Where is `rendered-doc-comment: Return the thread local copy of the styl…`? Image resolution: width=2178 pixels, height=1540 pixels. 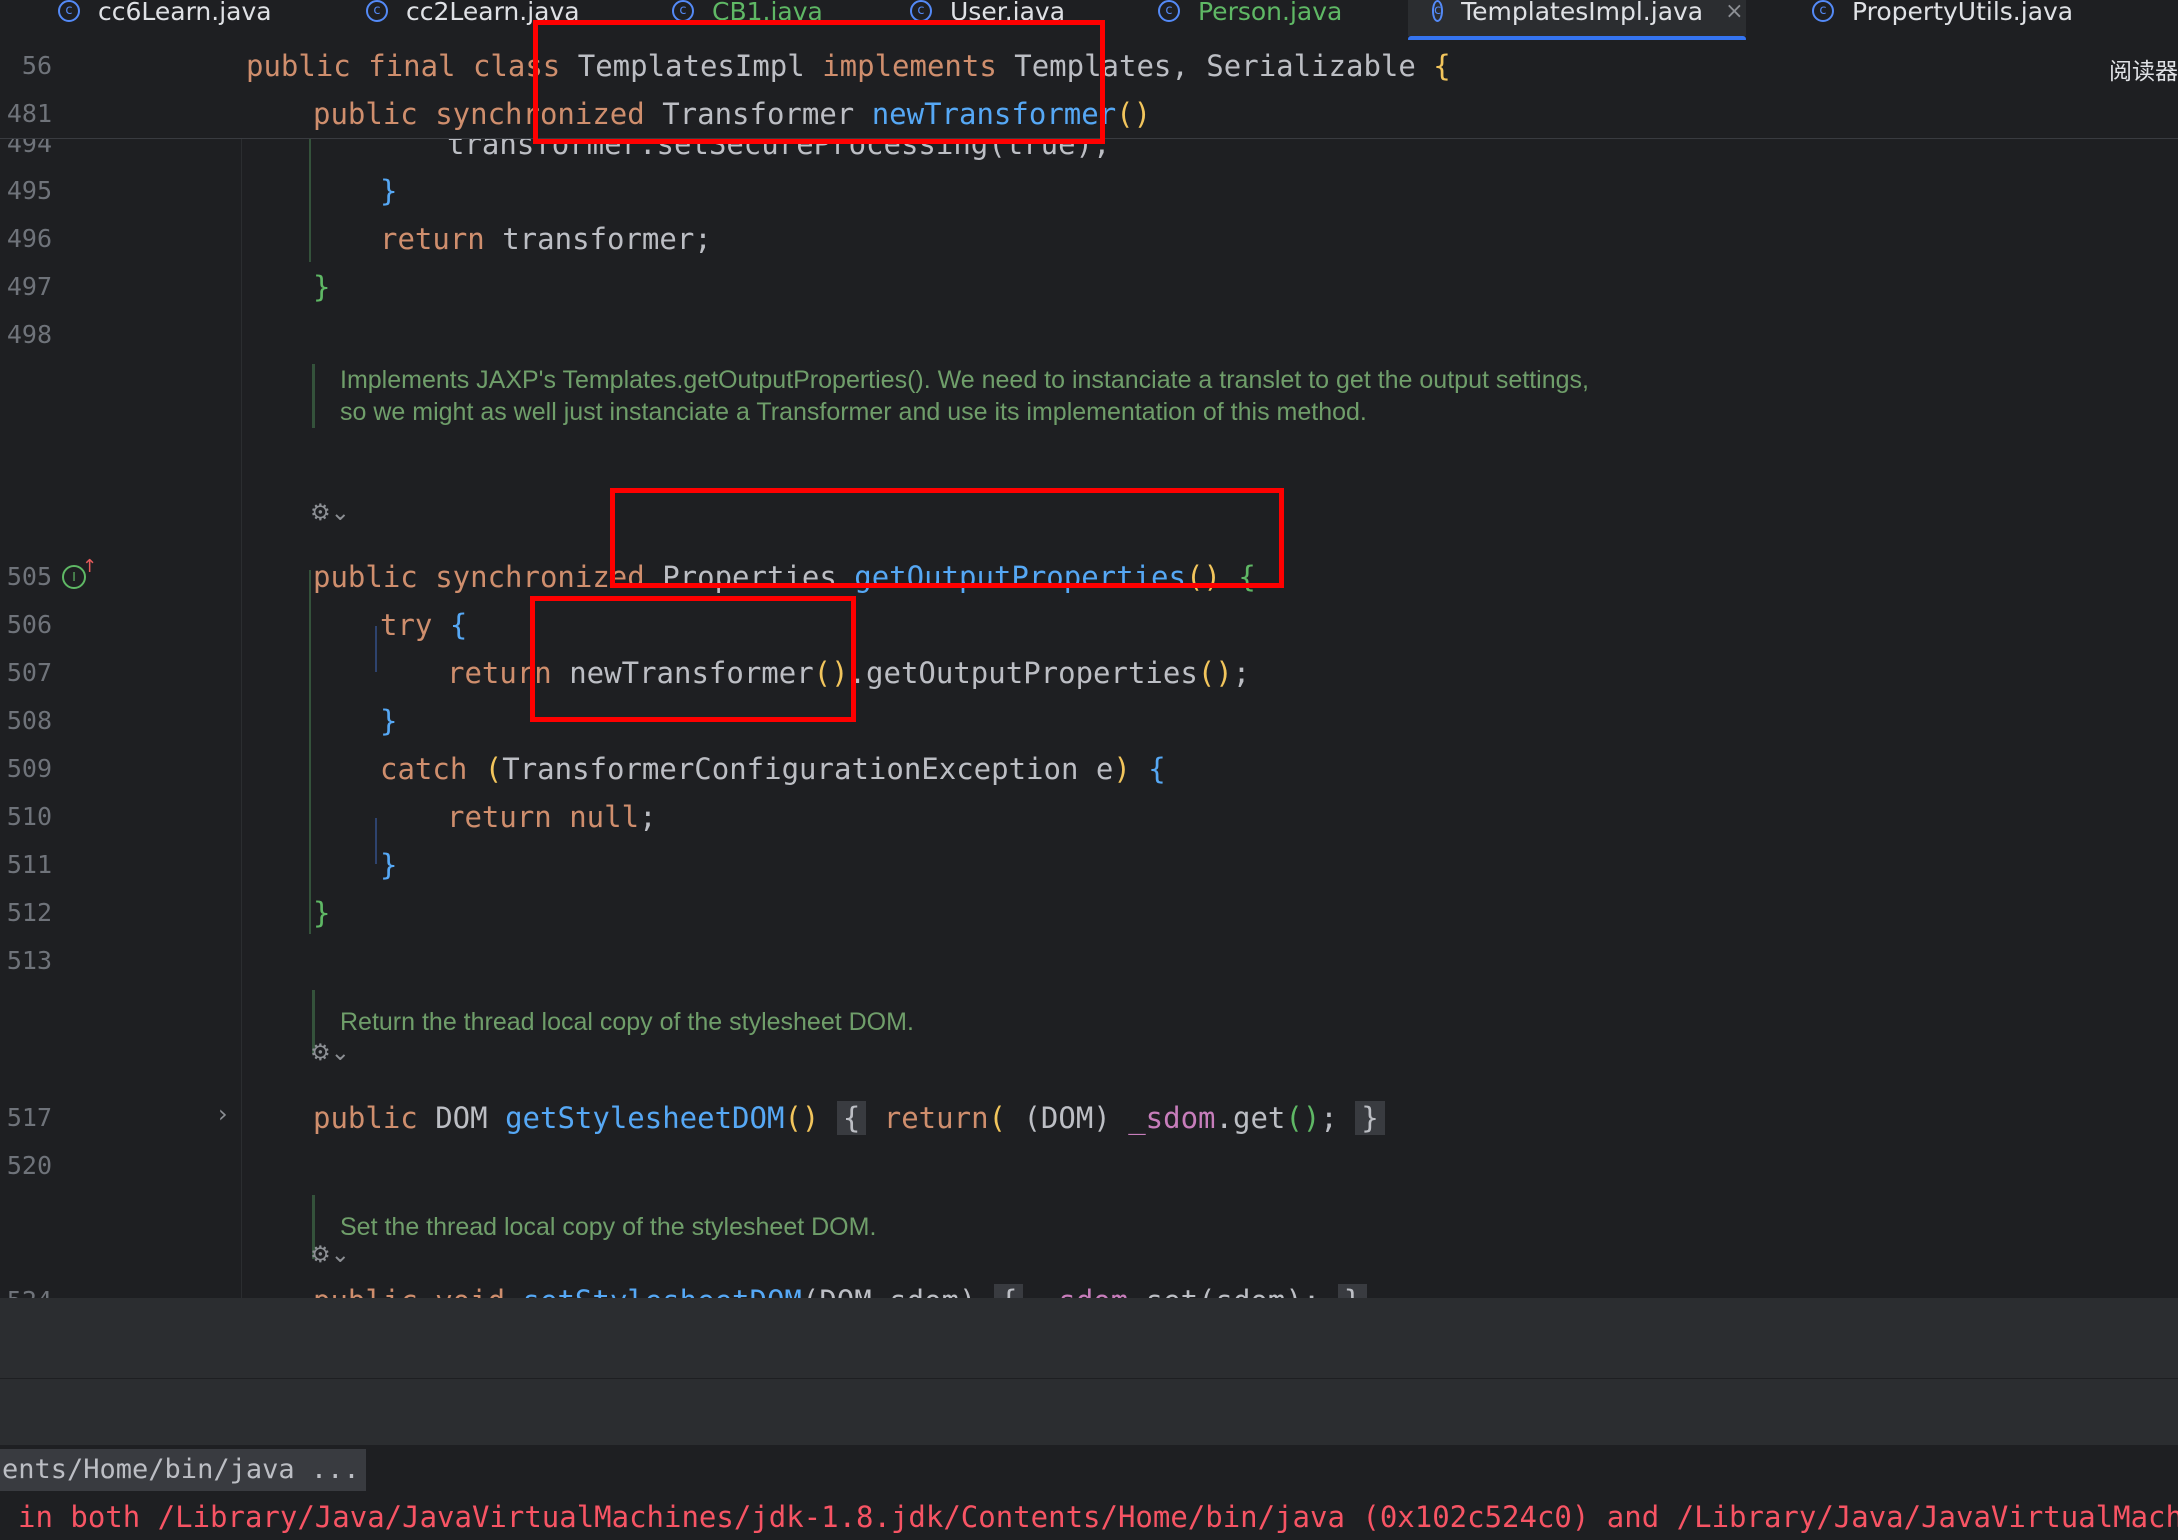 rendered-doc-comment: Return the thread local copy of the styl… is located at coordinates (956, 1022).